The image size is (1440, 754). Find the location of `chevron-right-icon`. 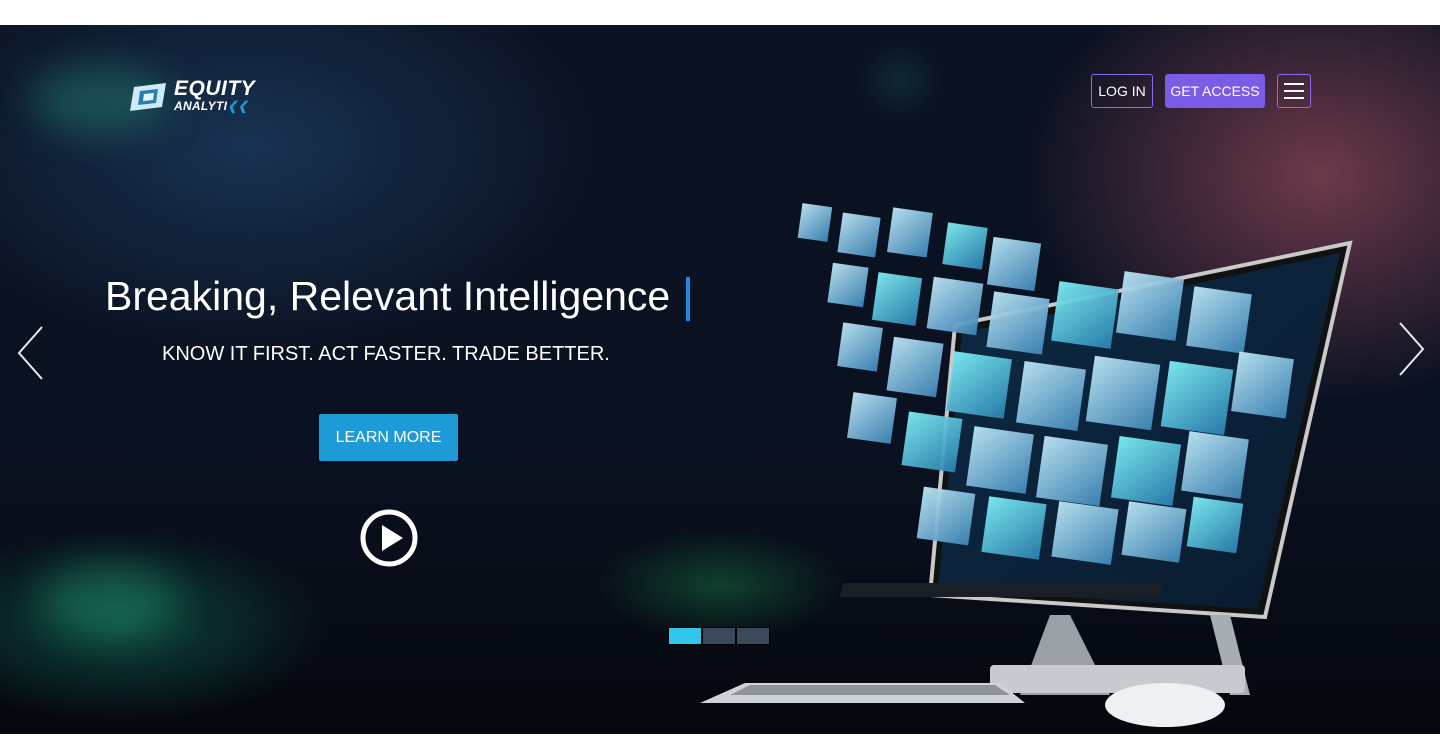

chevron-right-icon is located at coordinates (1411, 349).